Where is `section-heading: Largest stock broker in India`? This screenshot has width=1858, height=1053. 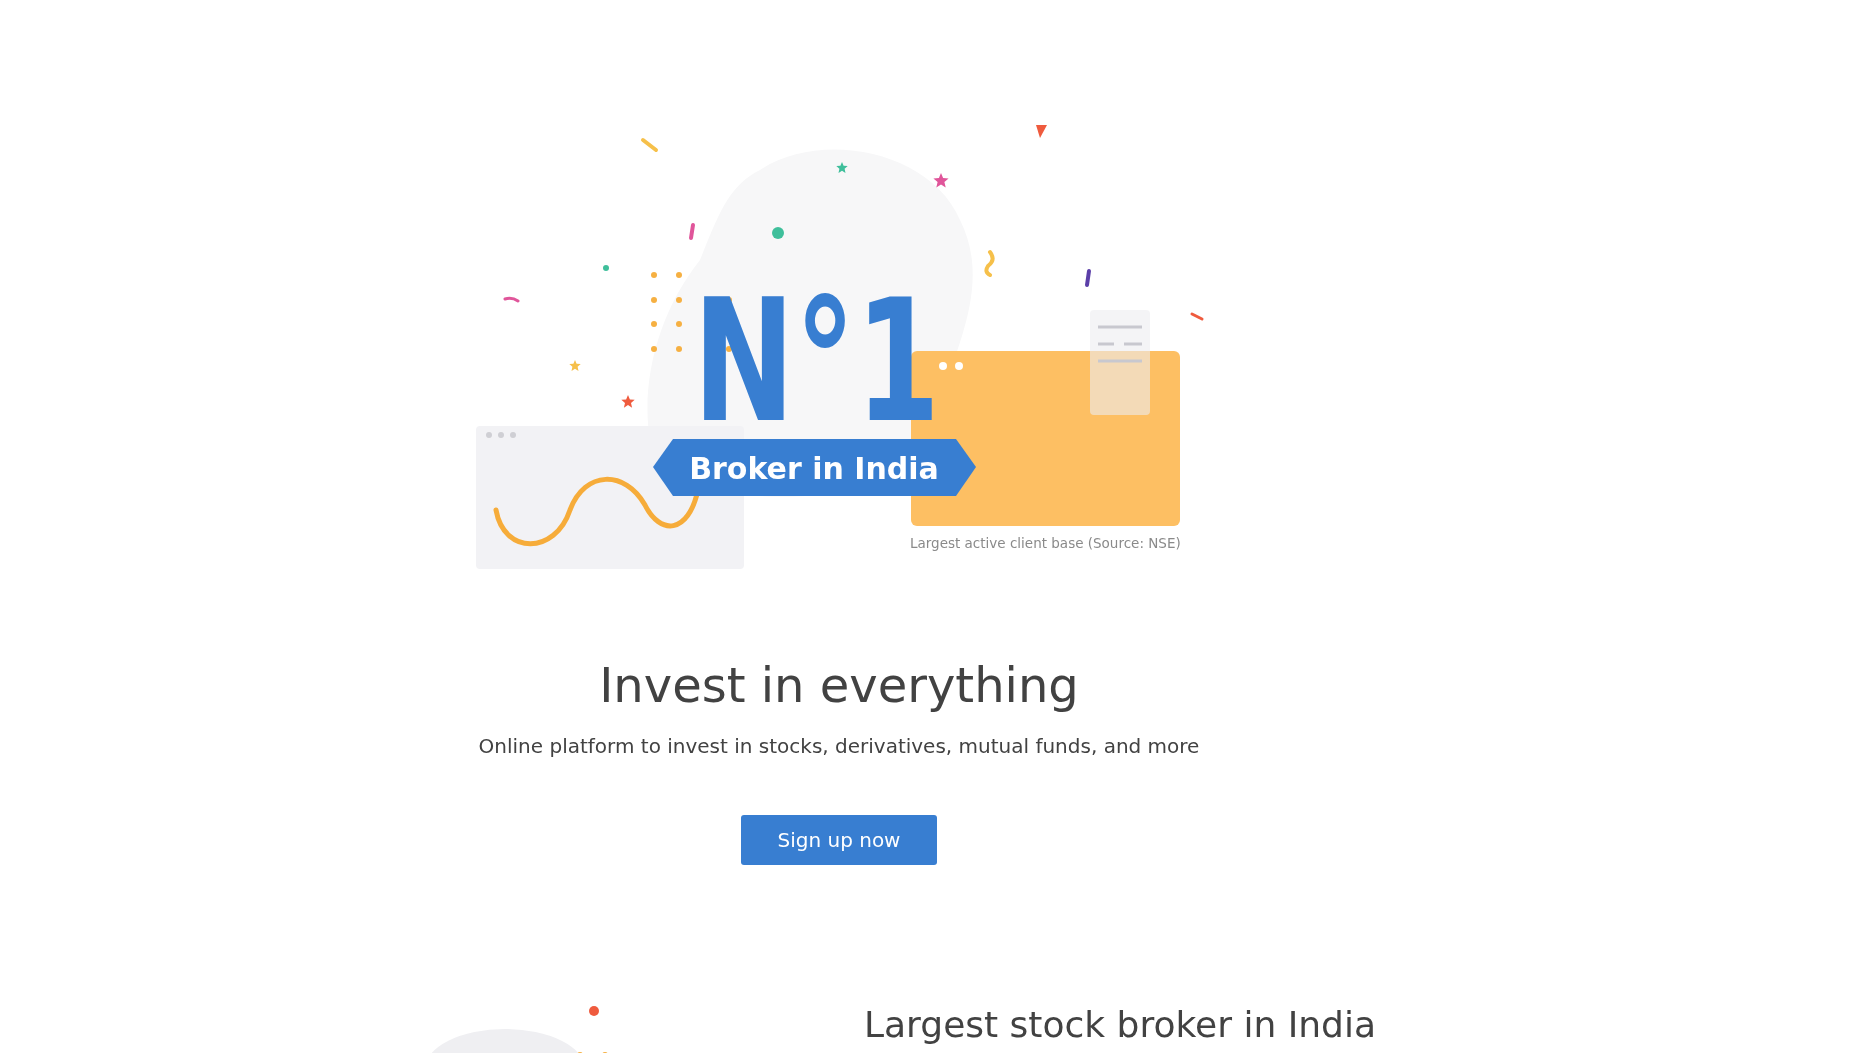 section-heading: Largest stock broker in India is located at coordinates (1120, 1025).